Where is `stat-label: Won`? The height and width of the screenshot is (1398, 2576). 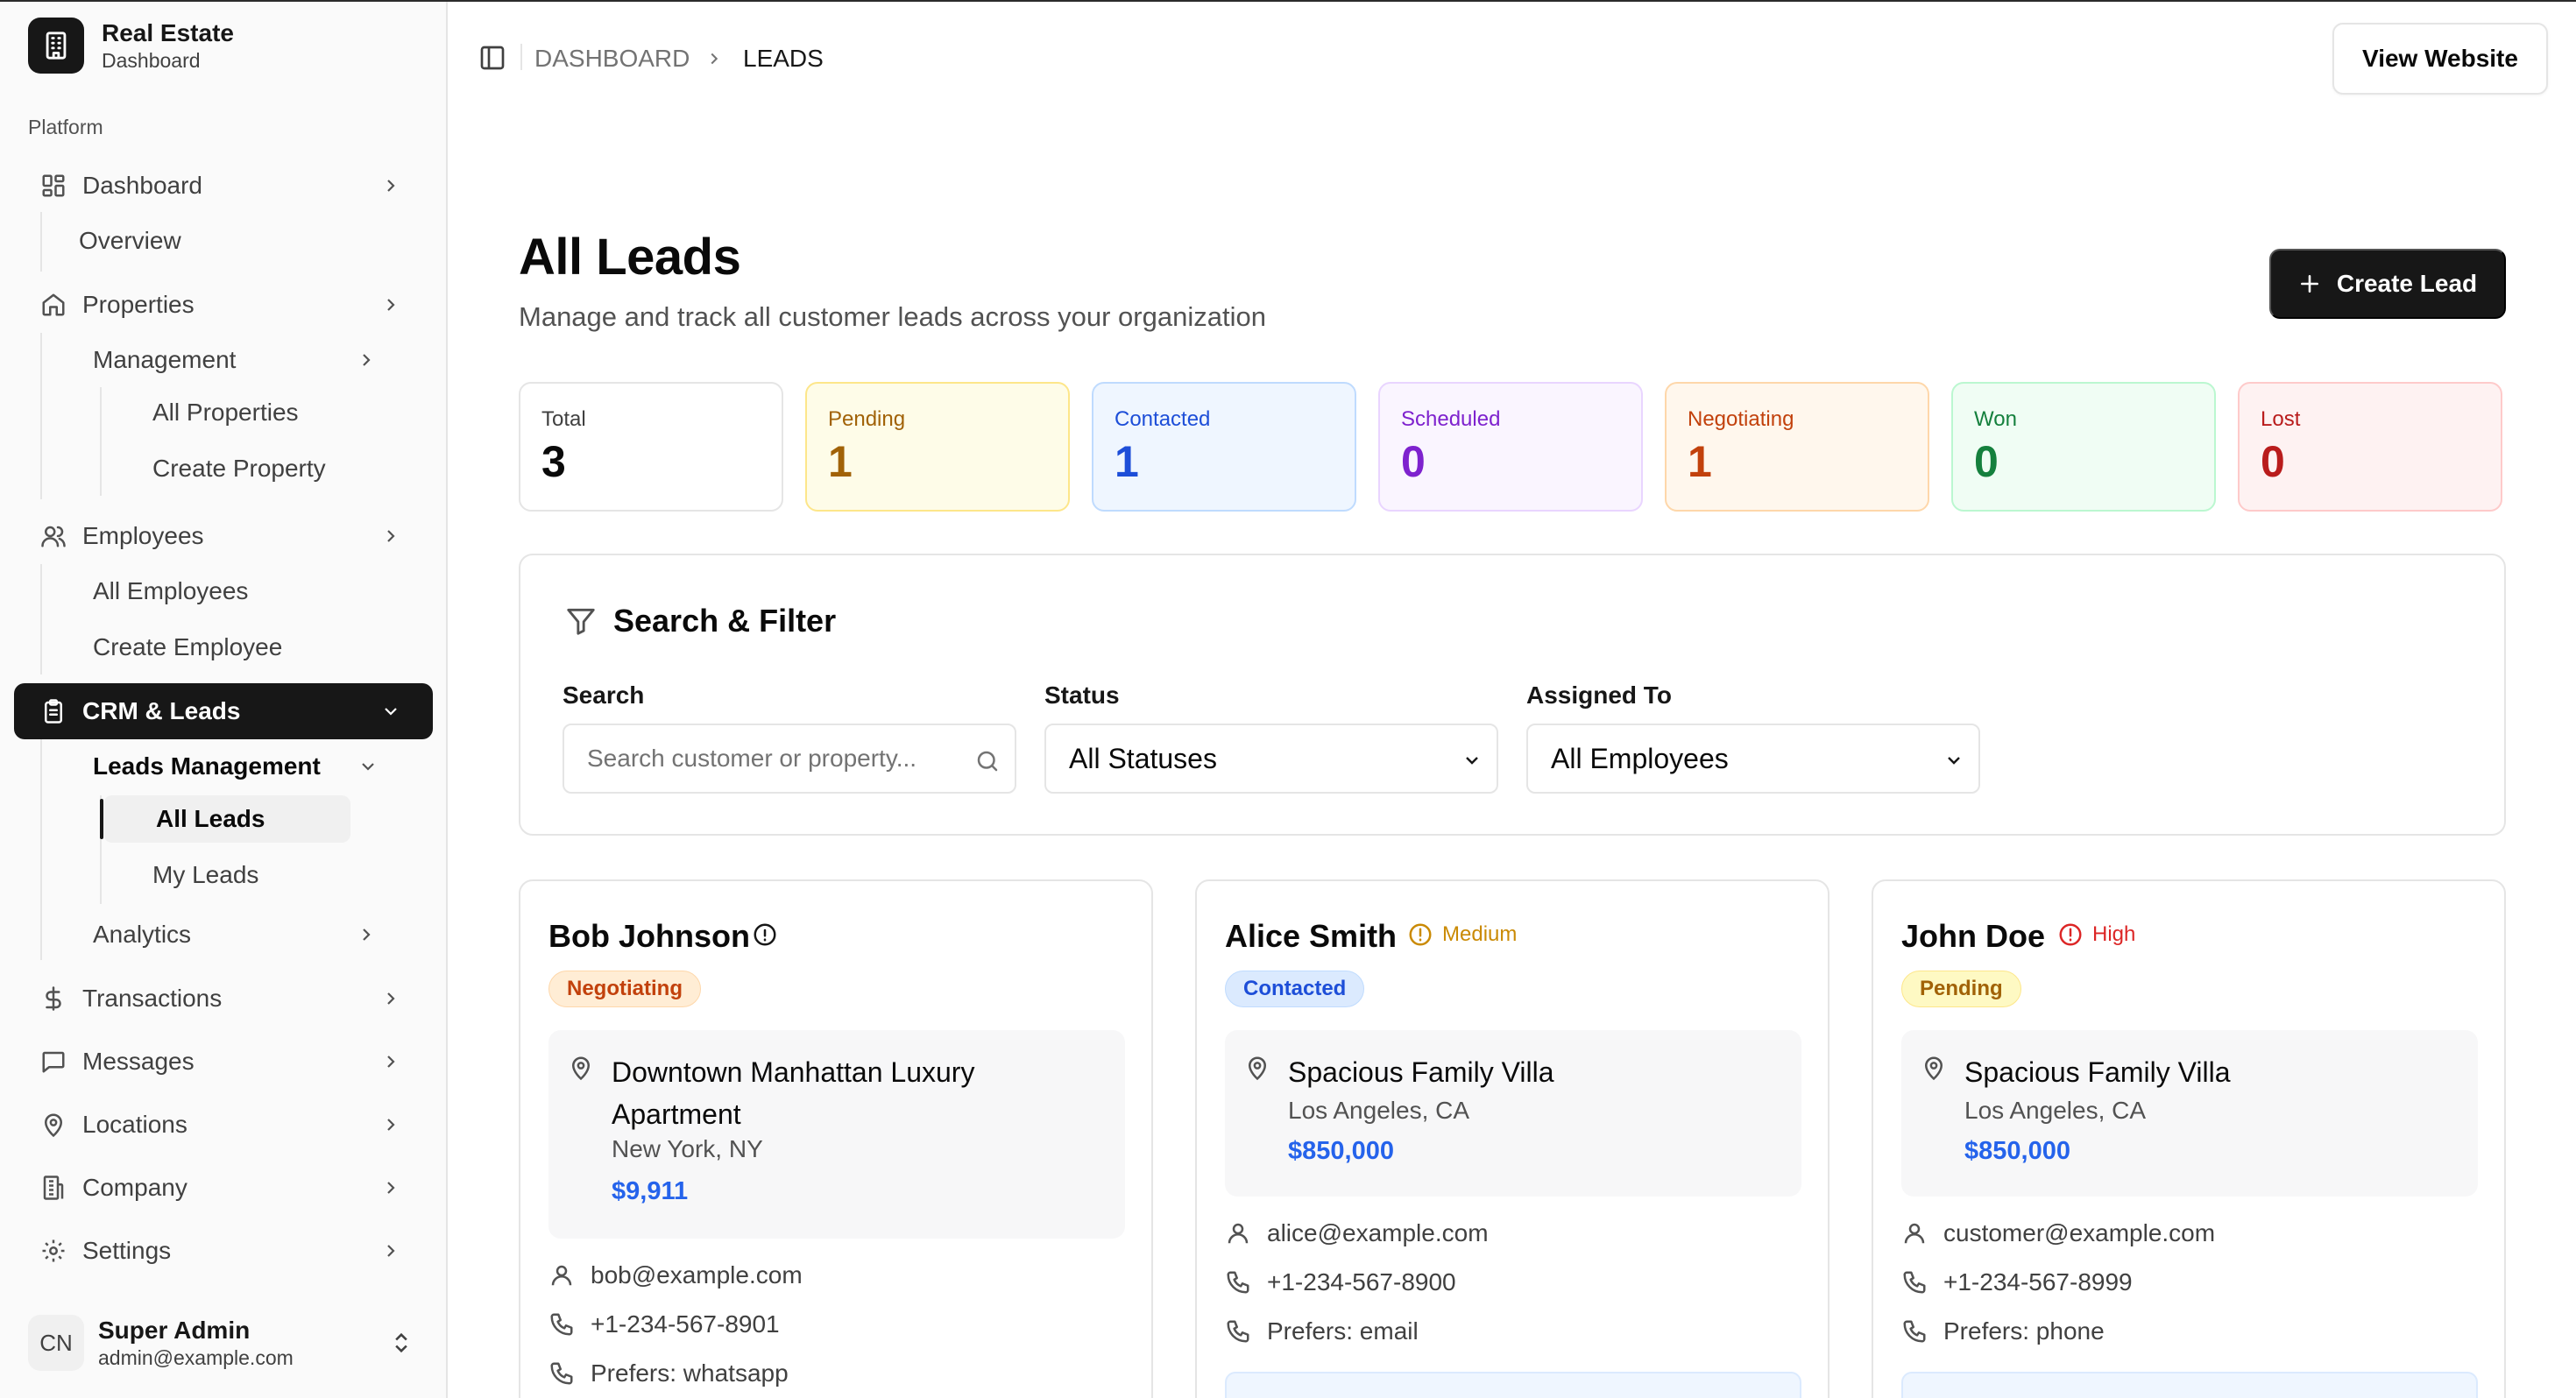
stat-label: Won is located at coordinates (1995, 419).